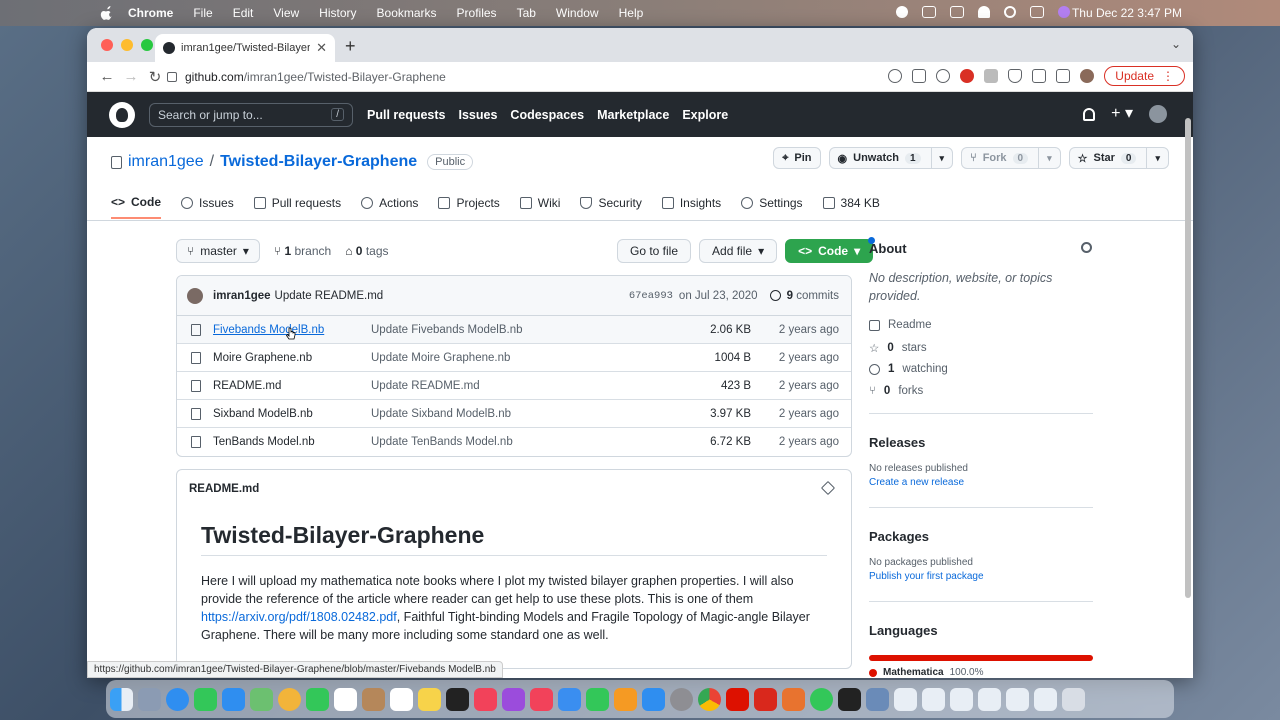  Describe the element at coordinates (775, 295) in the screenshot. I see `history-icon` at that location.